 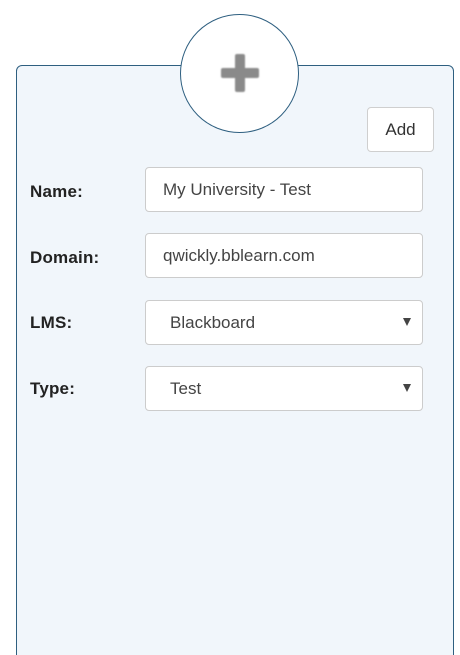 What do you see at coordinates (284, 322) in the screenshot?
I see `lms-select: Blackboard` at bounding box center [284, 322].